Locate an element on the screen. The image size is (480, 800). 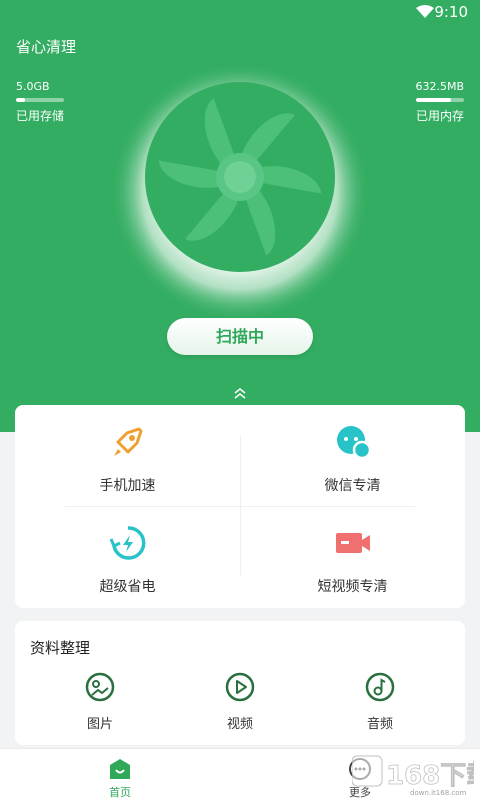
nav-home: 首页 is located at coordinates (120, 778).